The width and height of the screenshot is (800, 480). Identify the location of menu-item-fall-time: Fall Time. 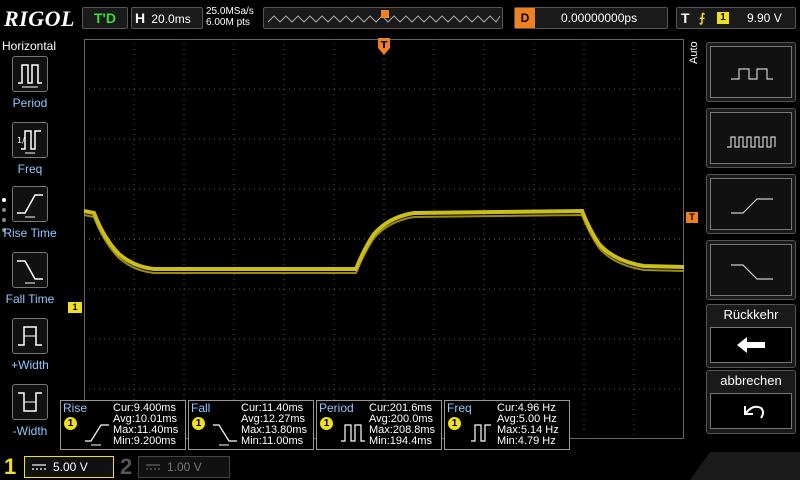
(30, 283).